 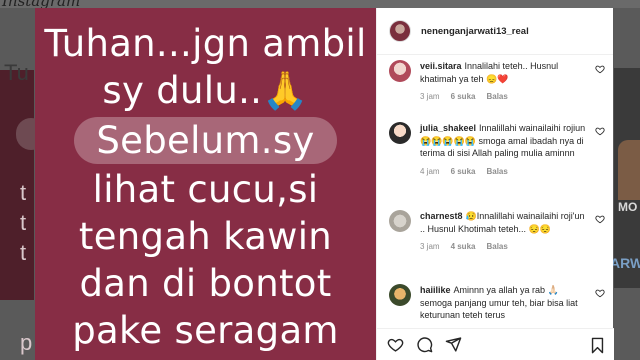 I want to click on bookmark-icon, so click(x=597, y=345).